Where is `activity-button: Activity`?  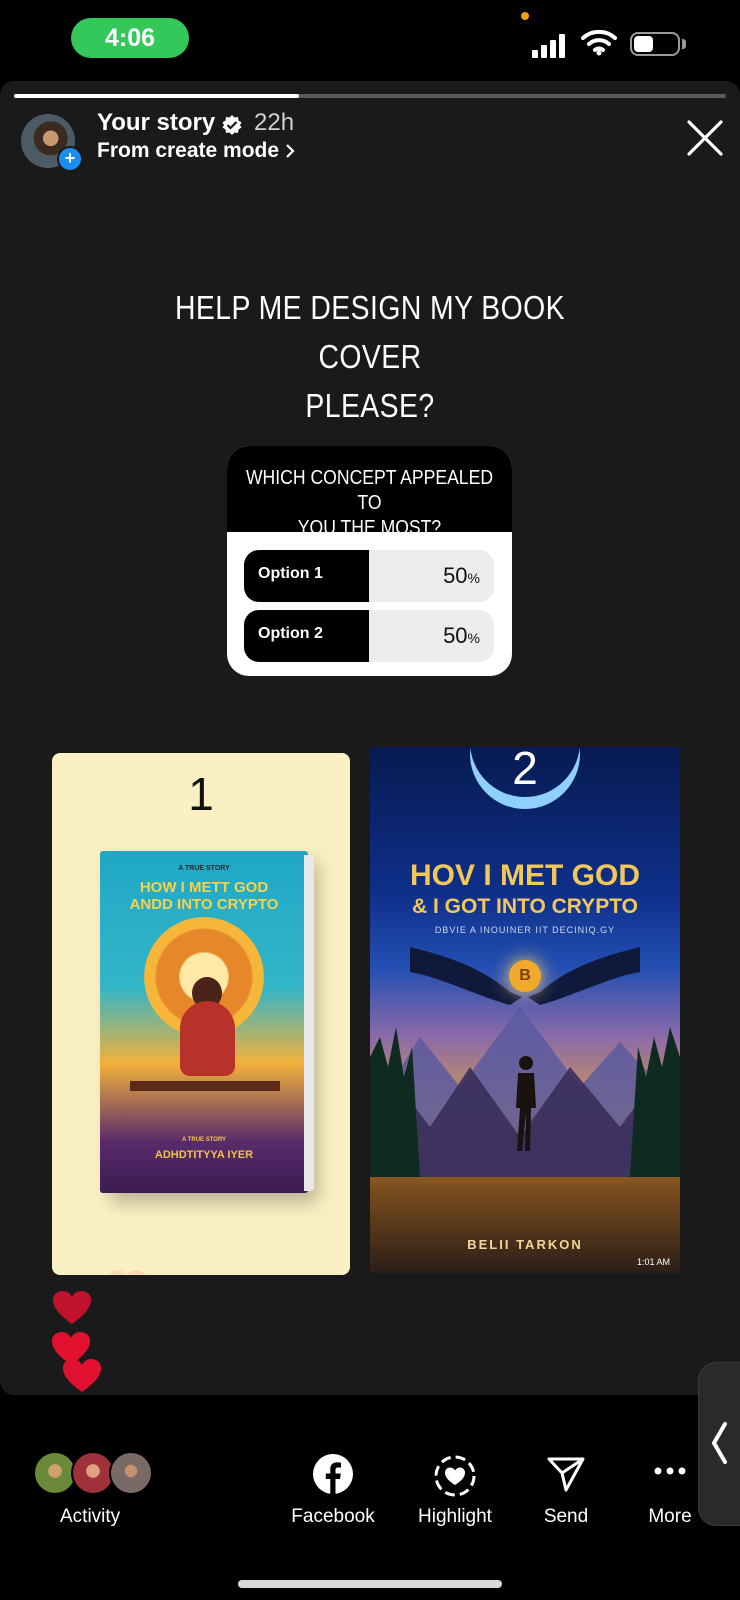 activity-button: Activity is located at coordinates (90, 1517).